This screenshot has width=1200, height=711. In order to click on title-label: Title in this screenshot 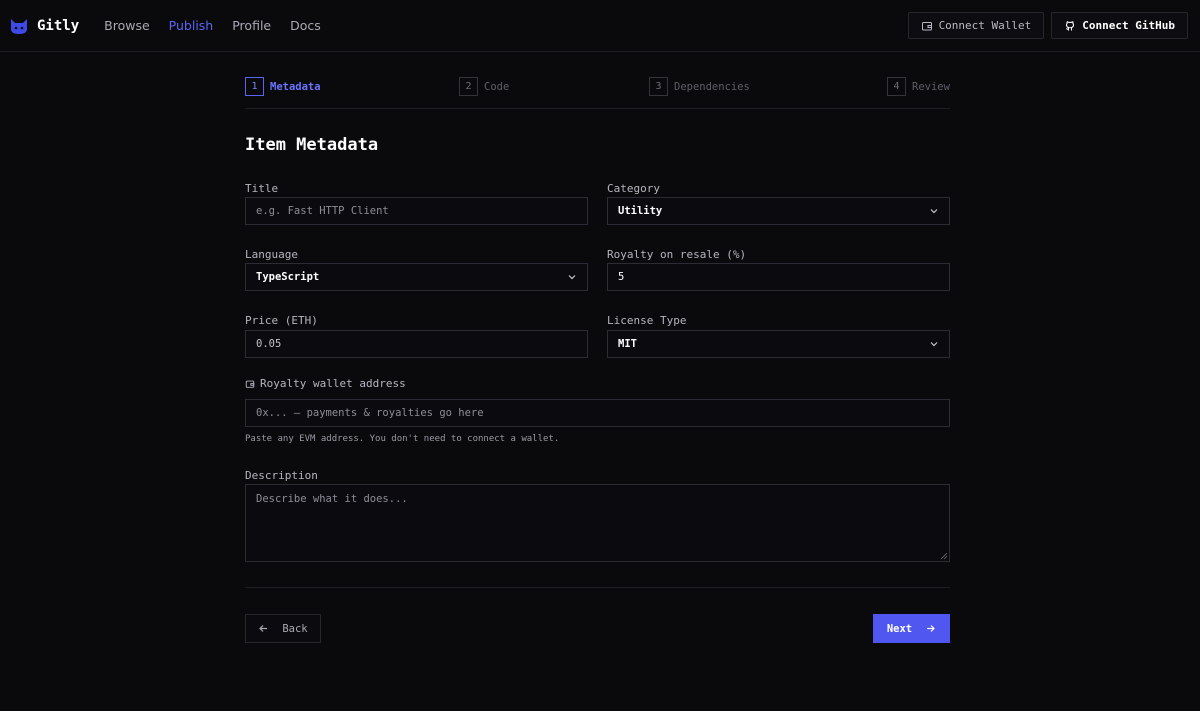, I will do `click(262, 188)`.